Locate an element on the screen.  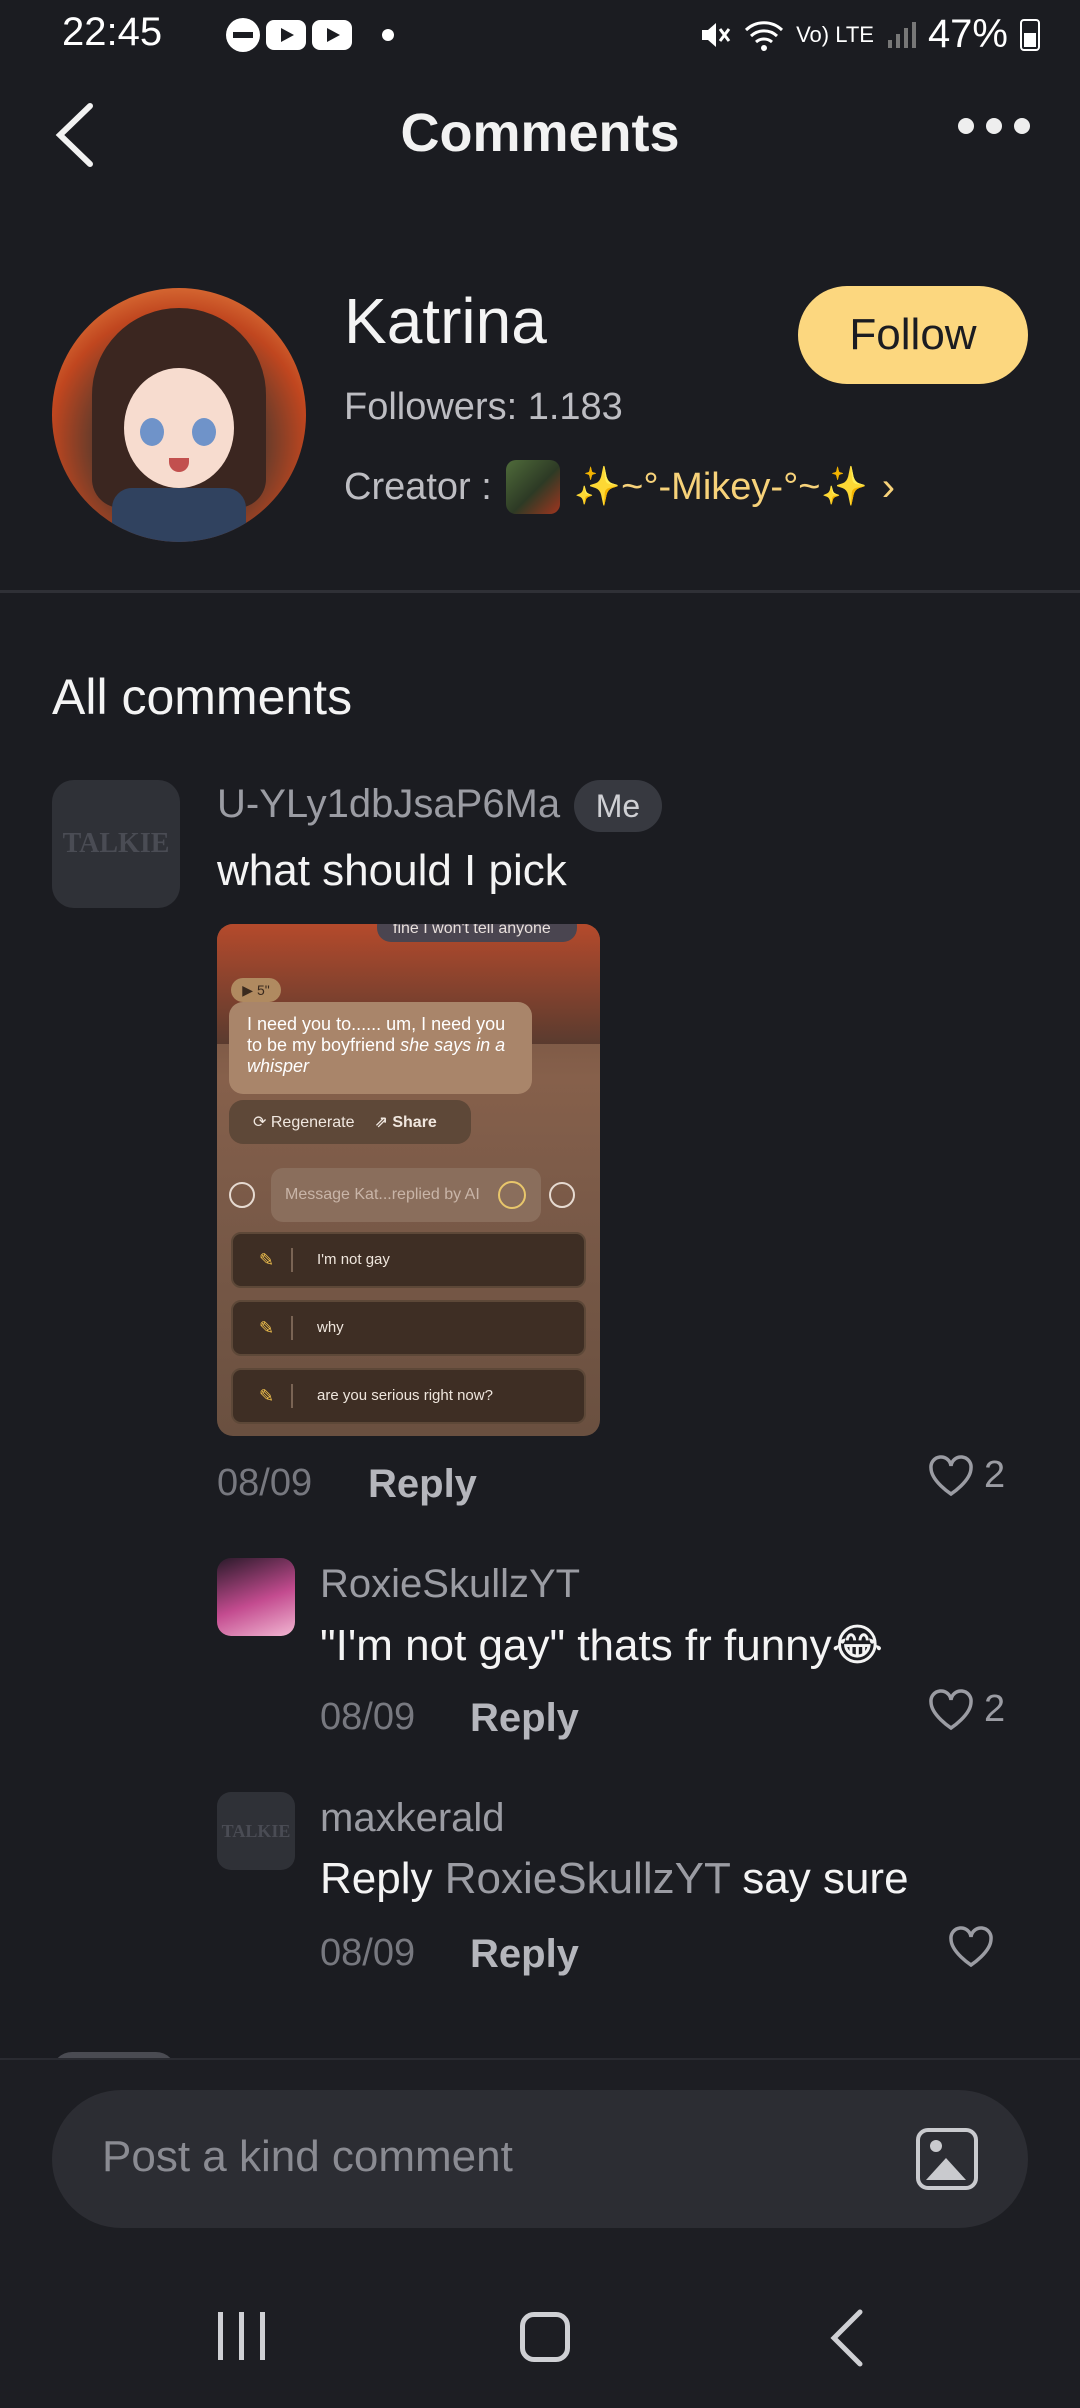
reply-body: say sure is located at coordinates (825, 1878).